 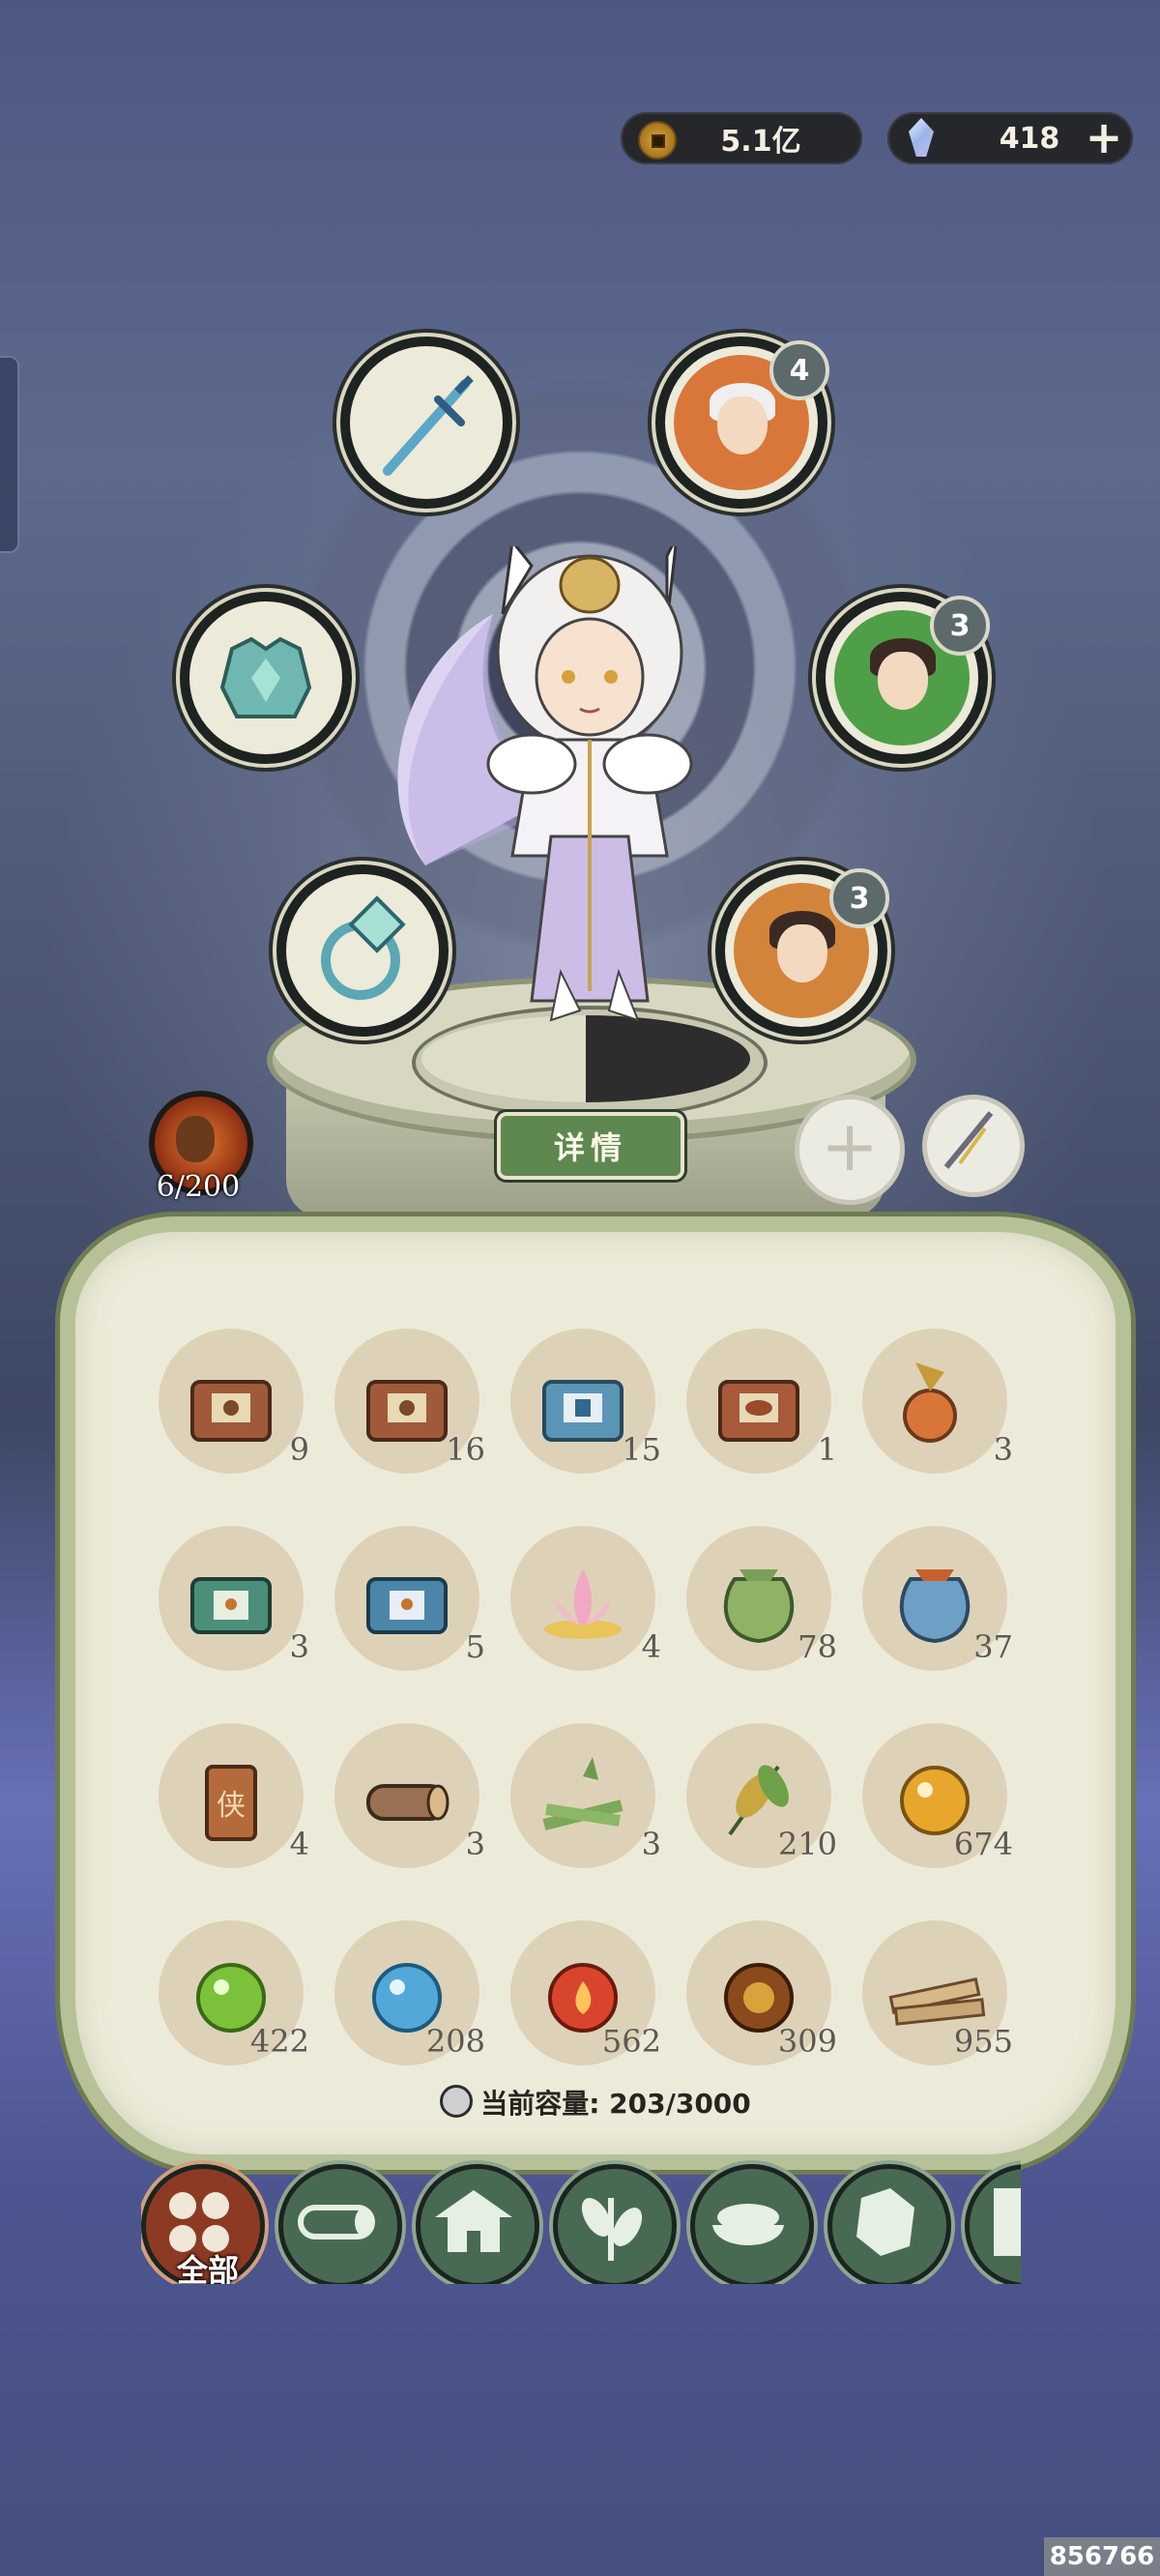 I want to click on tab-wood, so click(x=340, y=2224).